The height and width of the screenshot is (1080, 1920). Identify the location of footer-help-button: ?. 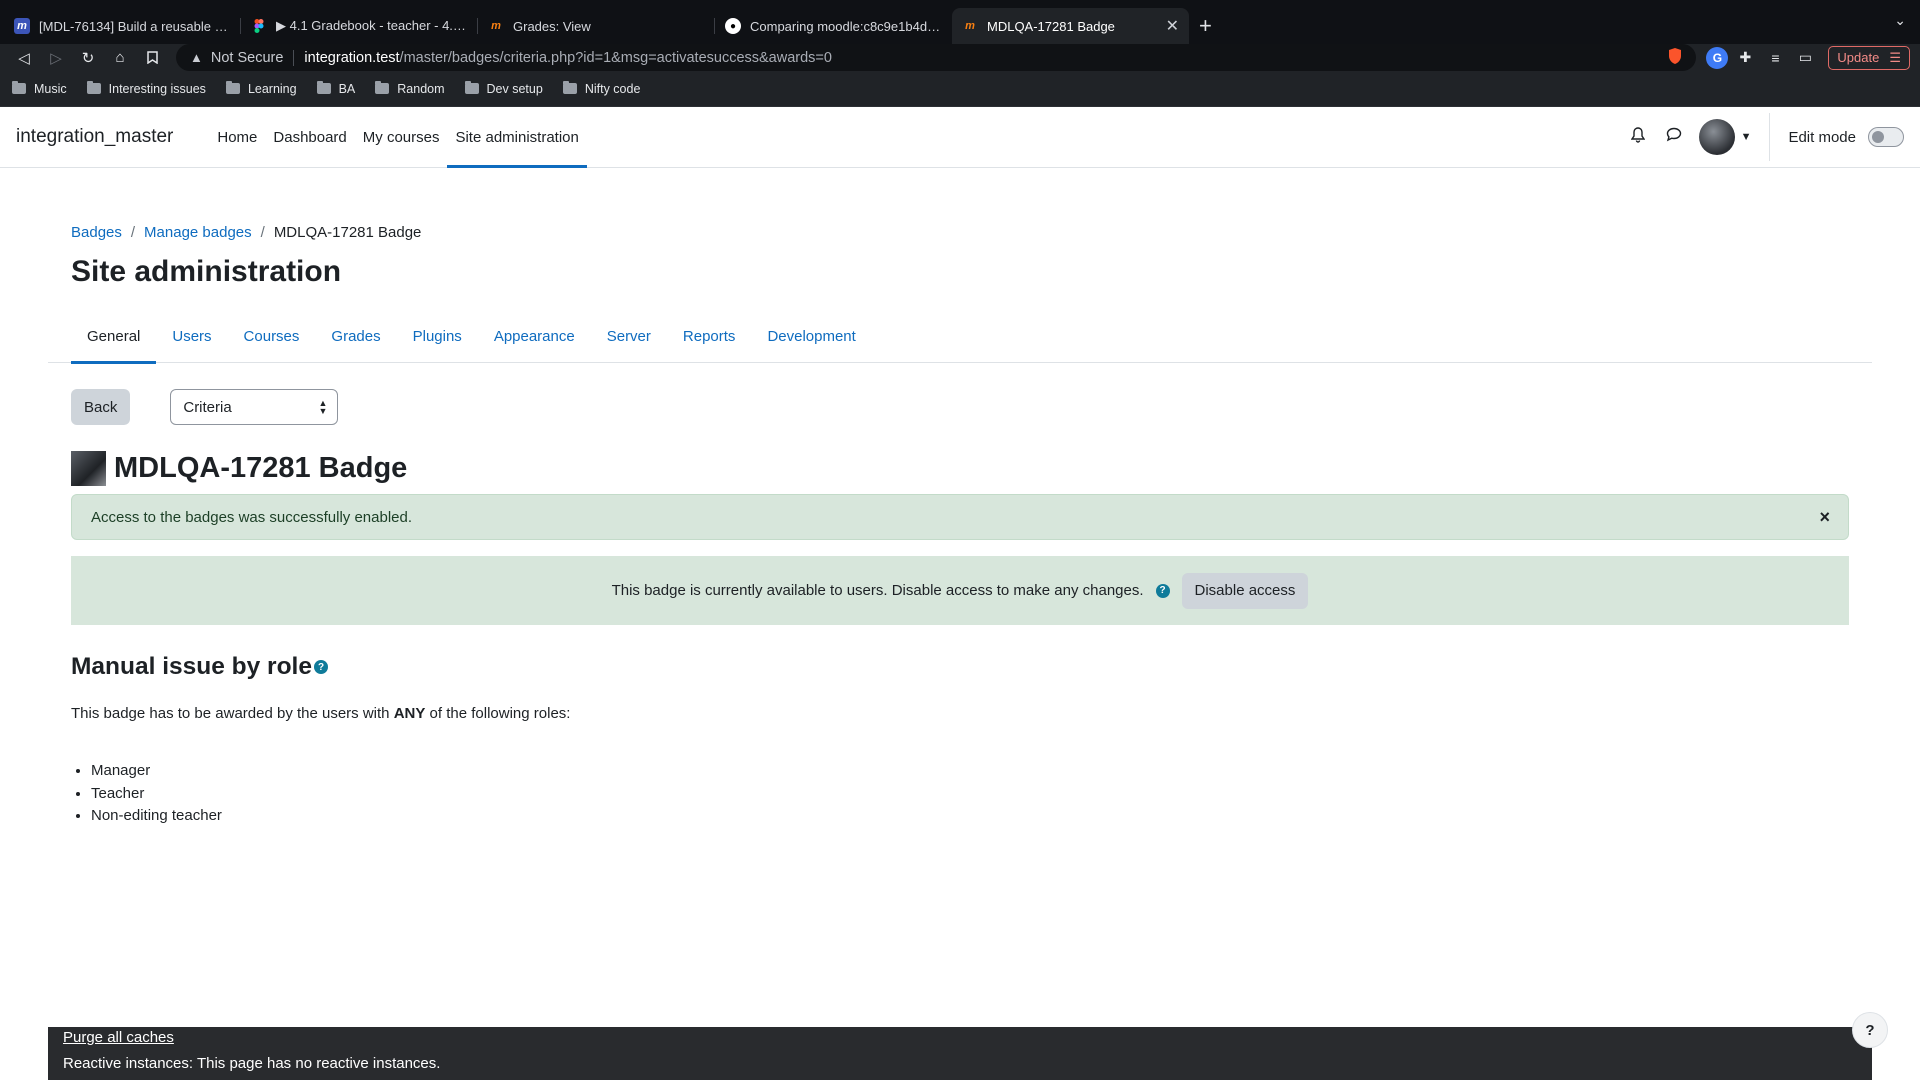
(1870, 1030).